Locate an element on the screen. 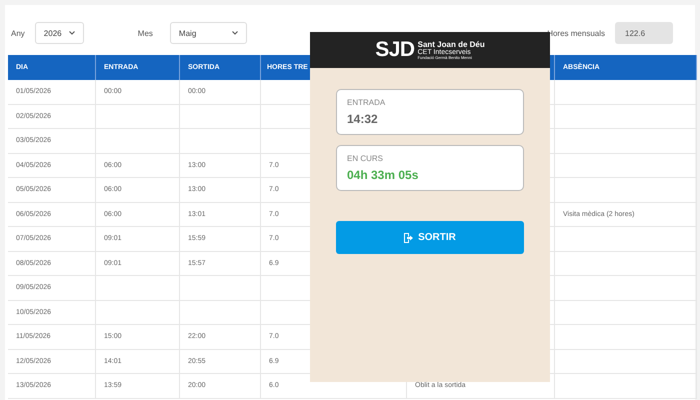 Image resolution: width=700 pixels, height=400 pixels. monthly-hours-field: 122.6 is located at coordinates (644, 33).